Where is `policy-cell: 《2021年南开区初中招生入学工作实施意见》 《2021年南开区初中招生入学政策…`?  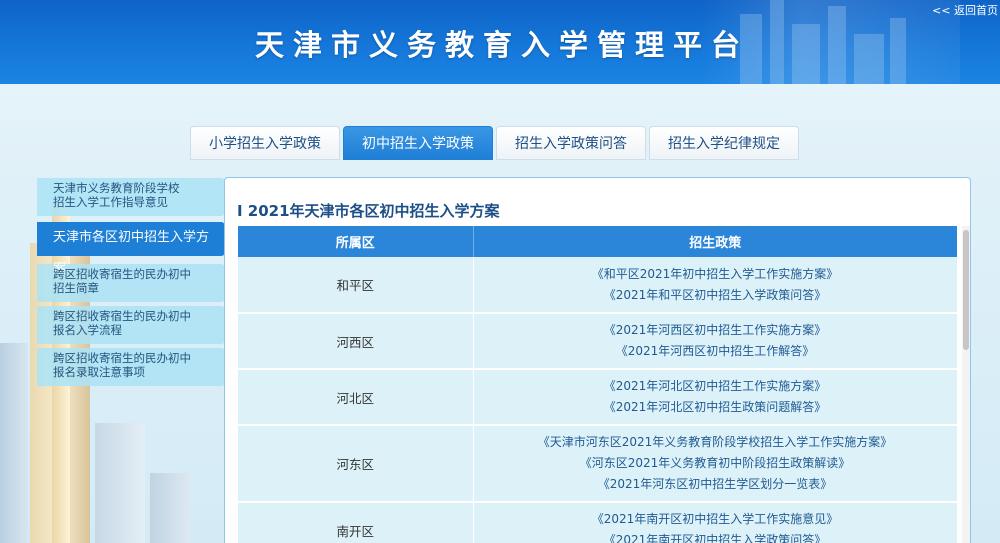
policy-cell: 《2021年南开区初中招生入学工作实施意见》 《2021年南开区初中招生入学政策… is located at coordinates (715, 522).